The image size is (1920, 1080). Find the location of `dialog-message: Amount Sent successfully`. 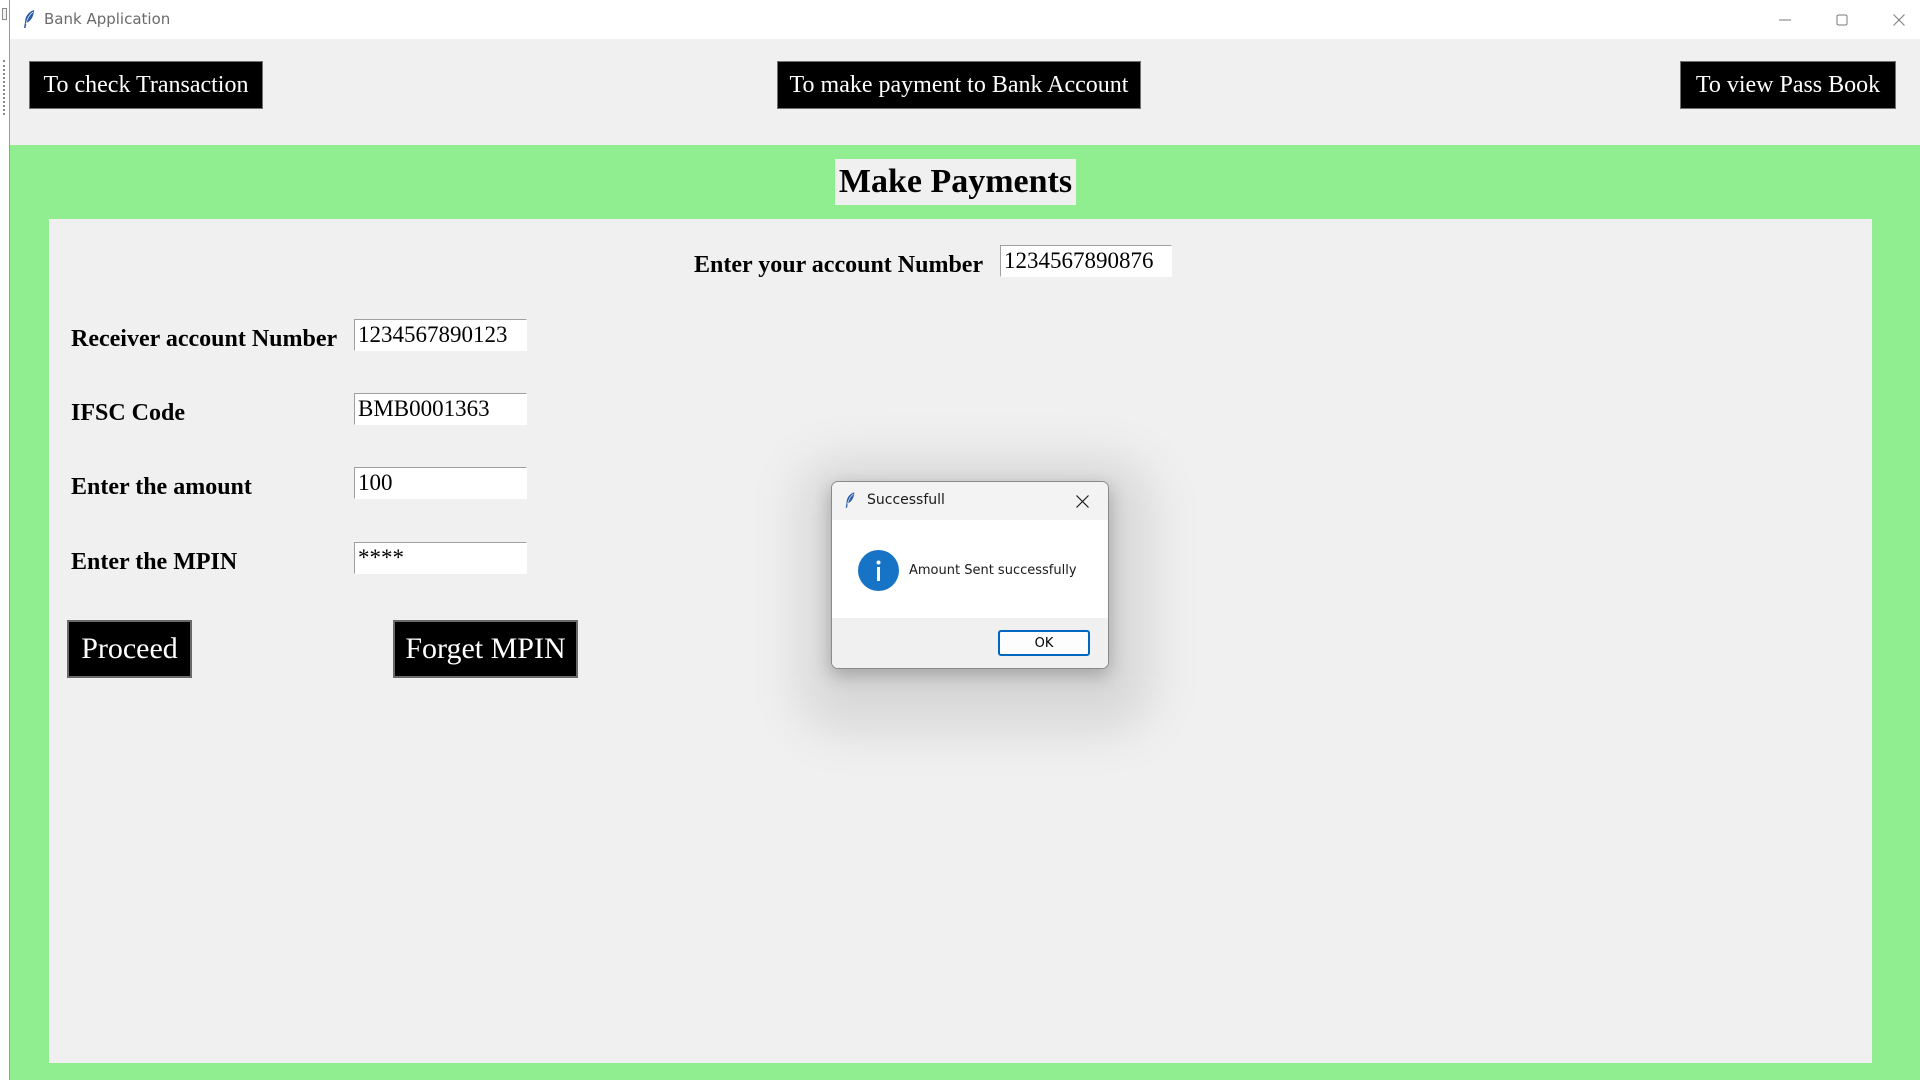

dialog-message: Amount Sent successfully is located at coordinates (993, 570).